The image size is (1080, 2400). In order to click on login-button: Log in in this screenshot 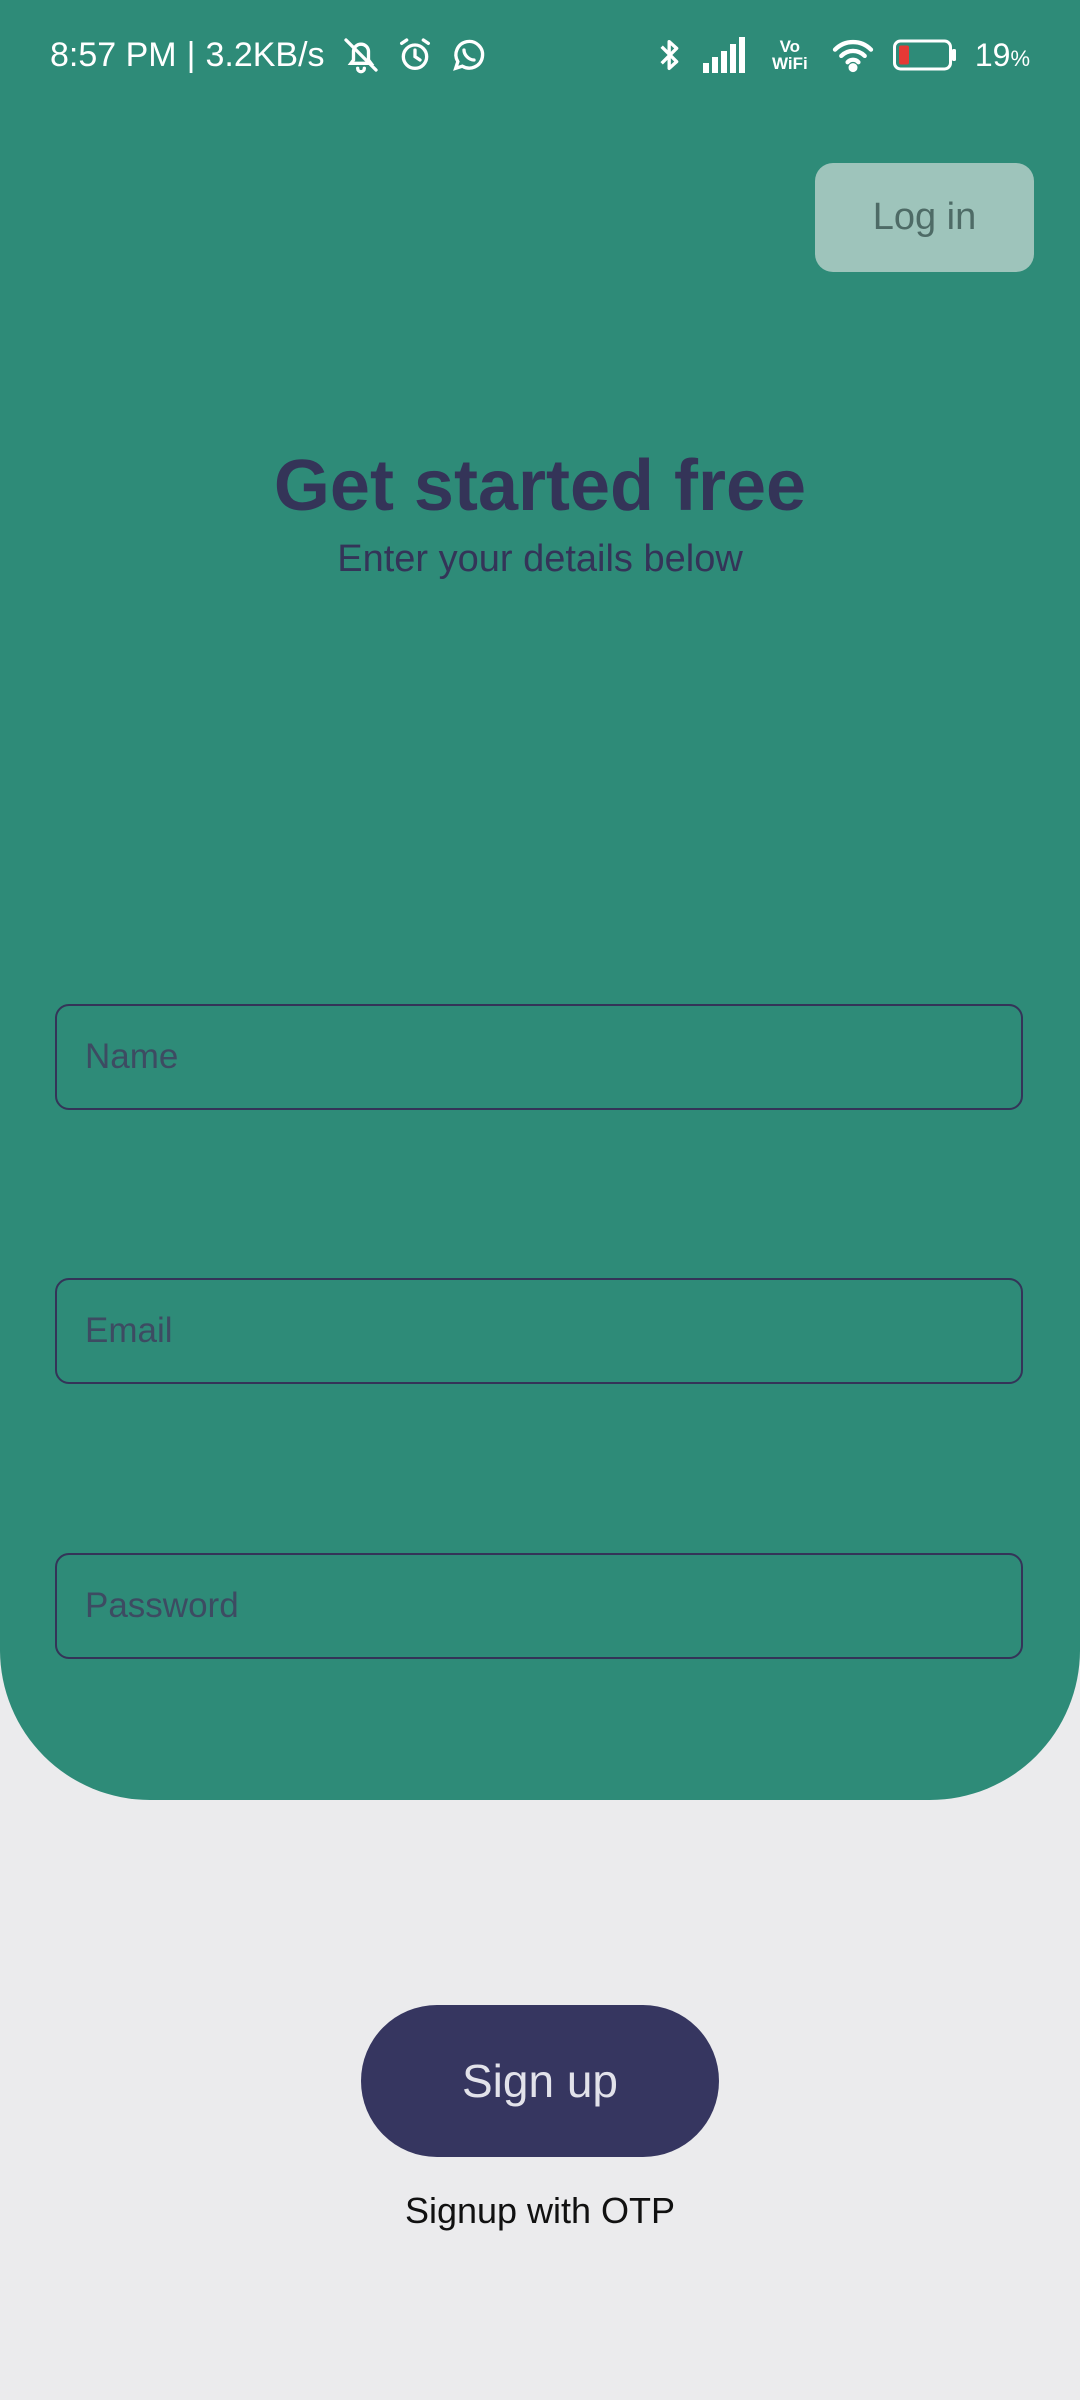, I will do `click(924, 217)`.